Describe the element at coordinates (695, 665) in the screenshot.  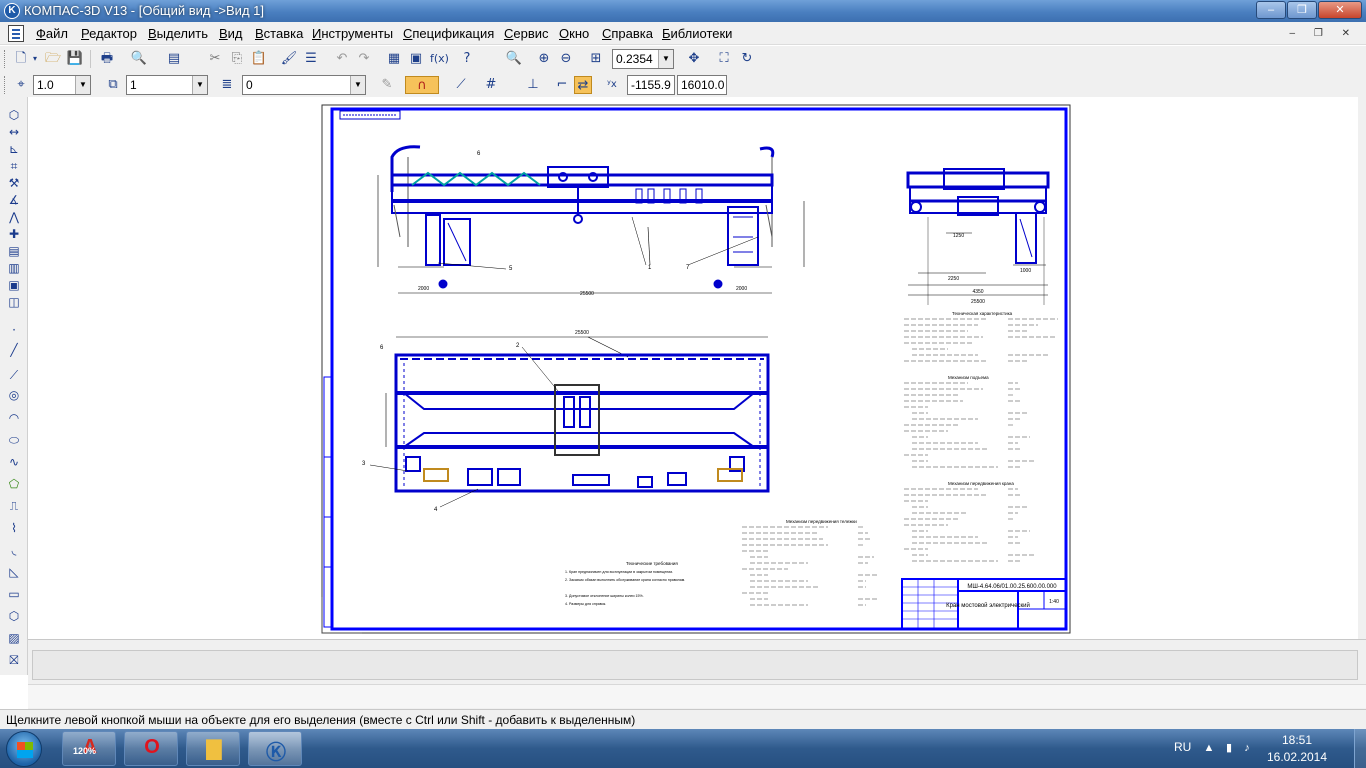
I see `properties-content` at that location.